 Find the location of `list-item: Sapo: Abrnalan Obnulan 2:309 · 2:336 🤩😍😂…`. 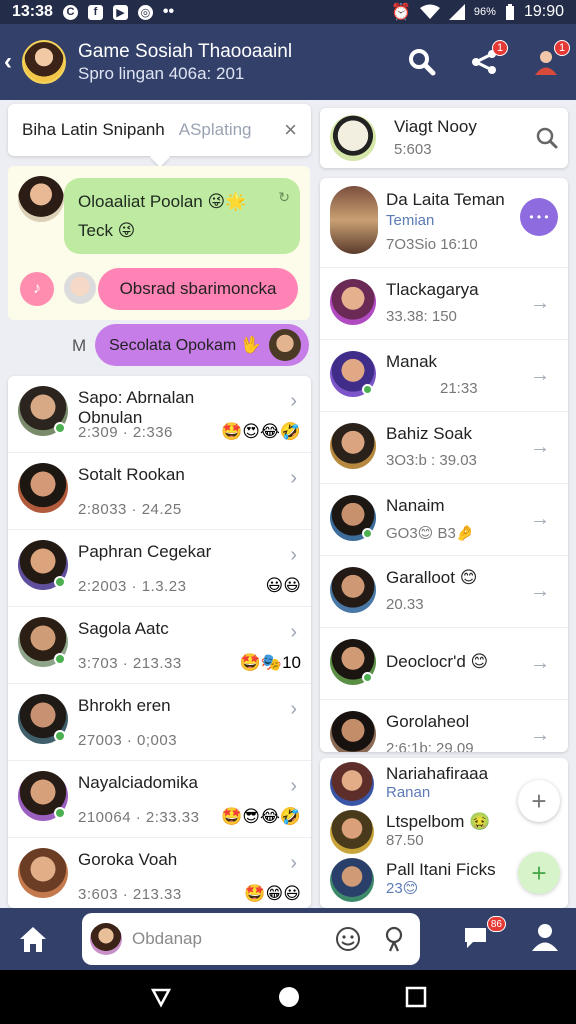

list-item: Sapo: Abrnalan Obnulan 2:309 · 2:336 🤩😍😂… is located at coordinates (159, 414).